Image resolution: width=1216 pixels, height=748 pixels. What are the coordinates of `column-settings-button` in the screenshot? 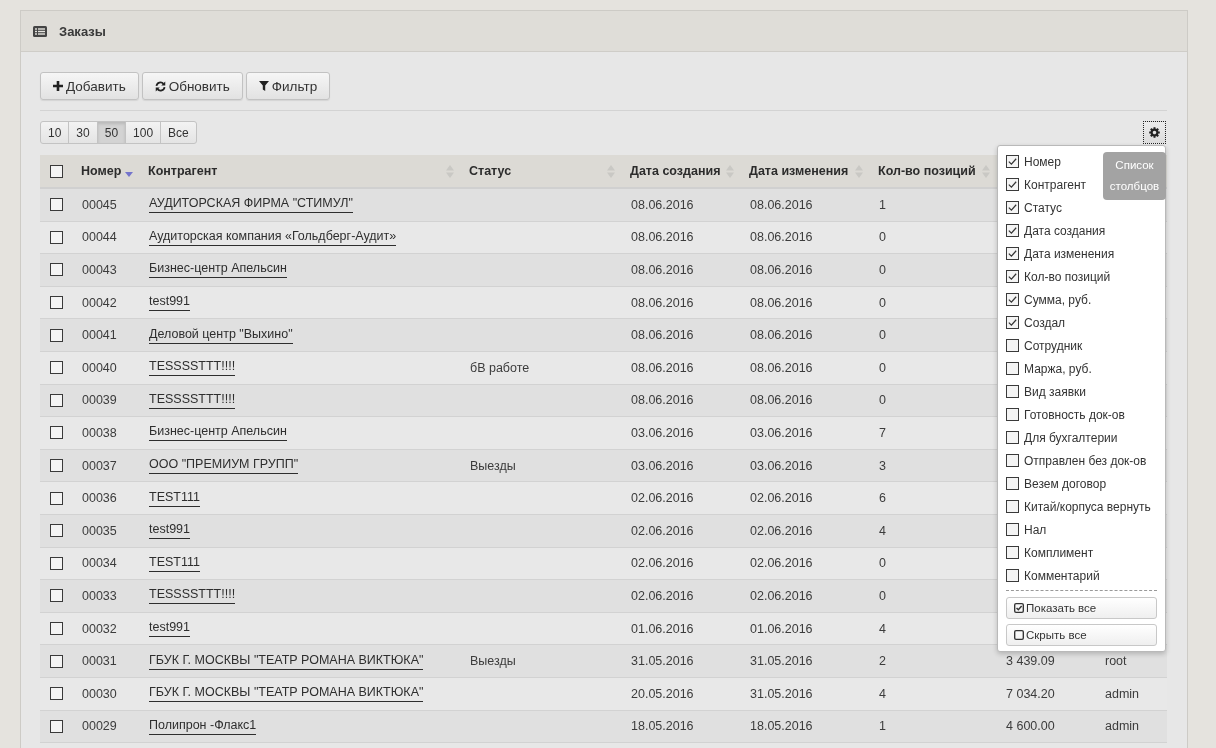 It's located at (1154, 132).